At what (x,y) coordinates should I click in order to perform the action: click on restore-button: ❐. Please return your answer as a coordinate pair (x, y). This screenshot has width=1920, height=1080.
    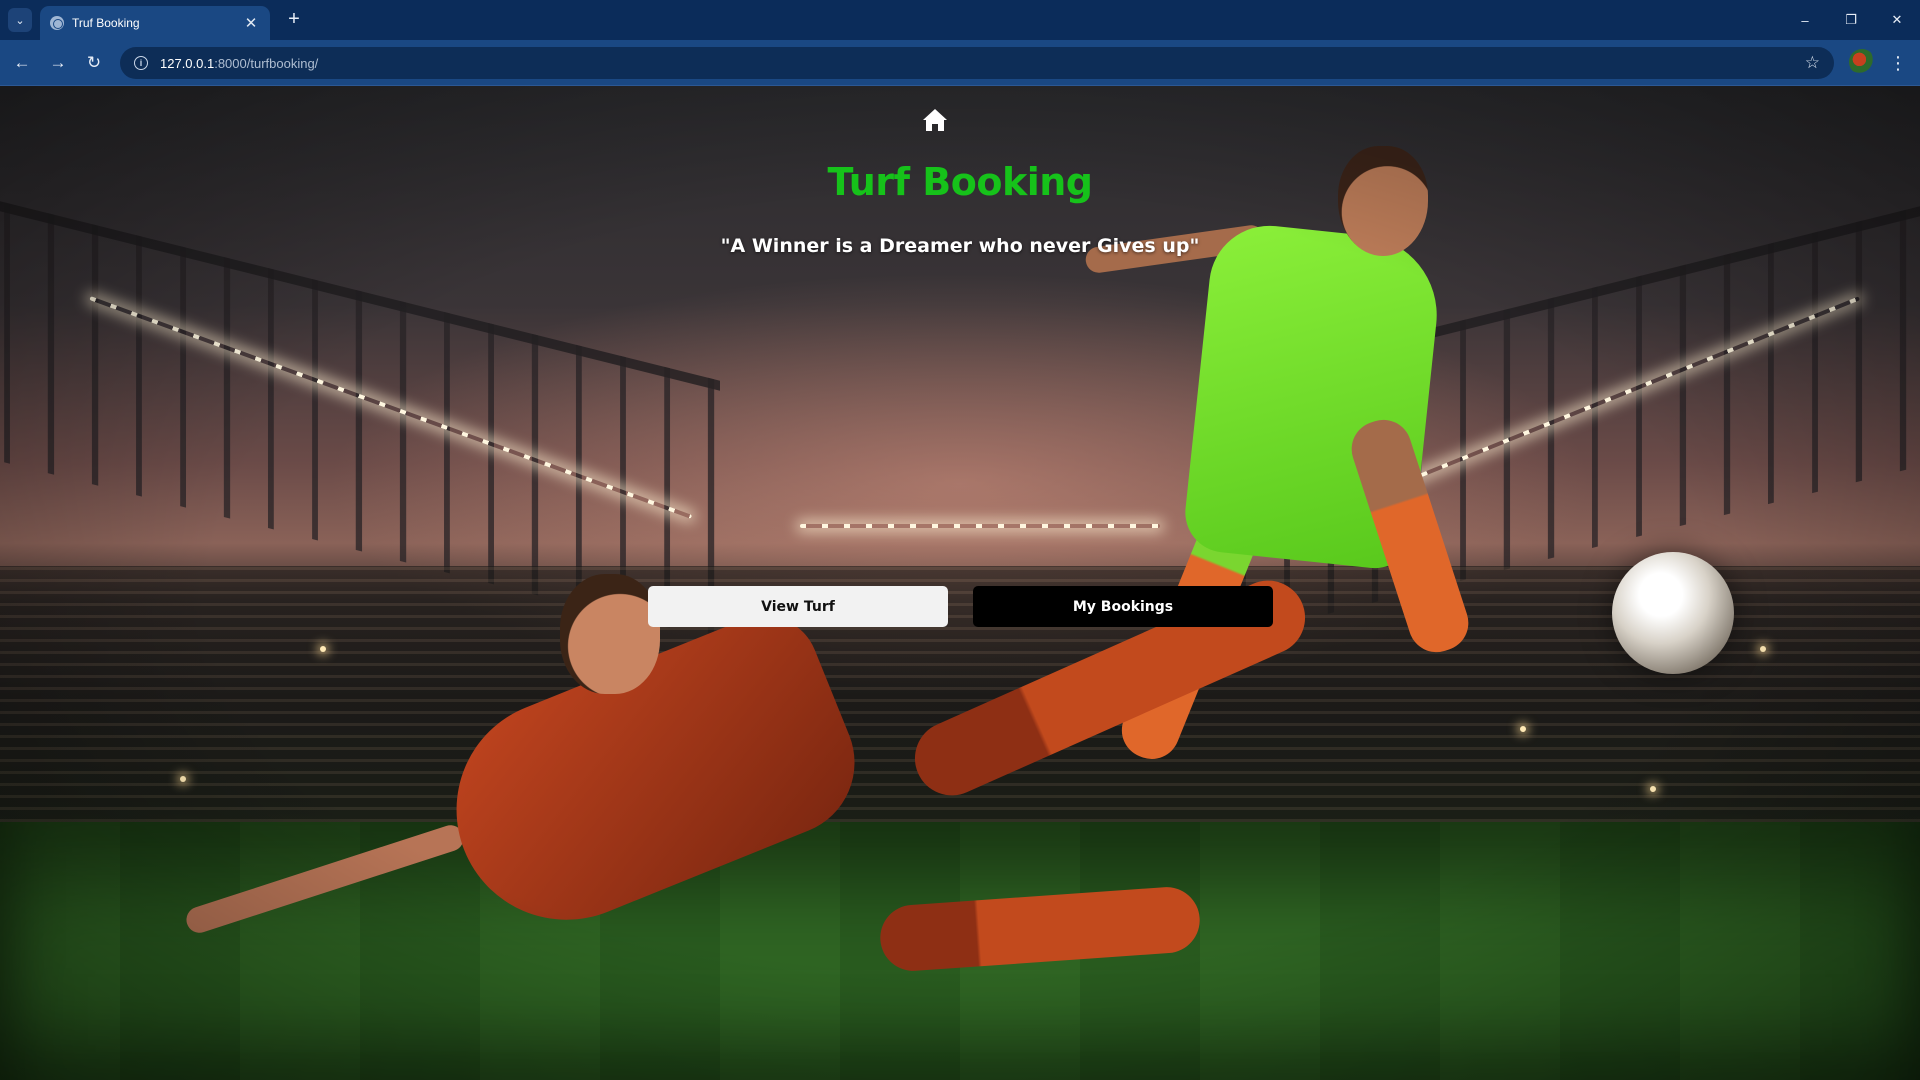
    Looking at the image, I should click on (1851, 20).